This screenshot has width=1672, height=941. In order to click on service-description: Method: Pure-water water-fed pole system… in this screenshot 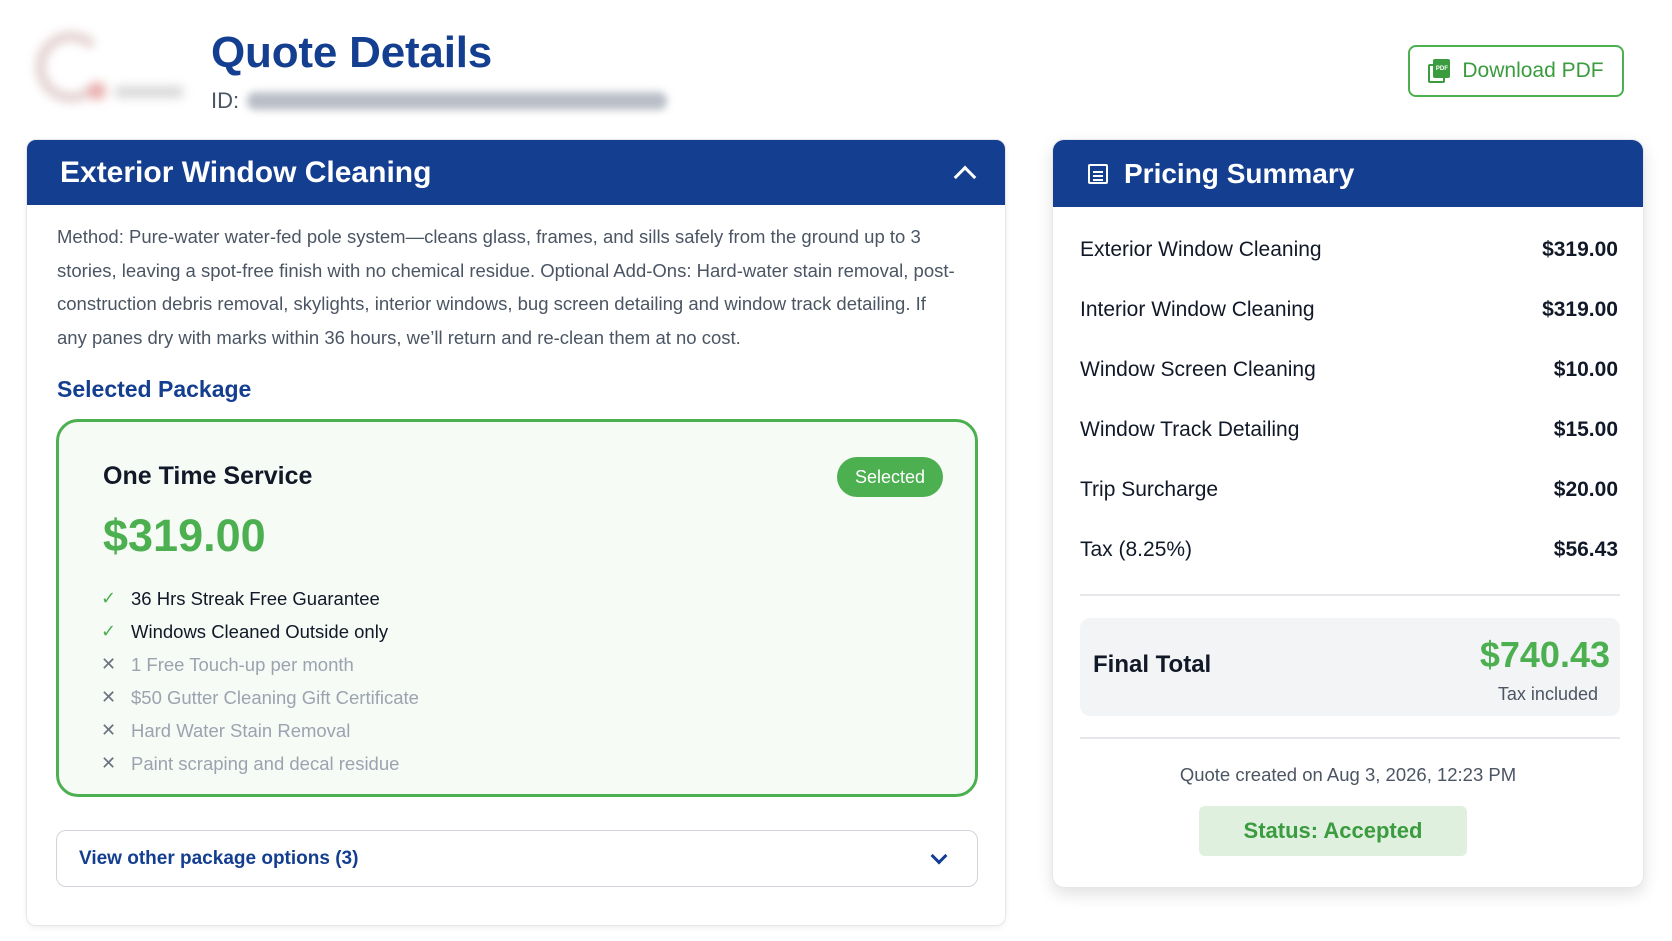, I will do `click(506, 287)`.